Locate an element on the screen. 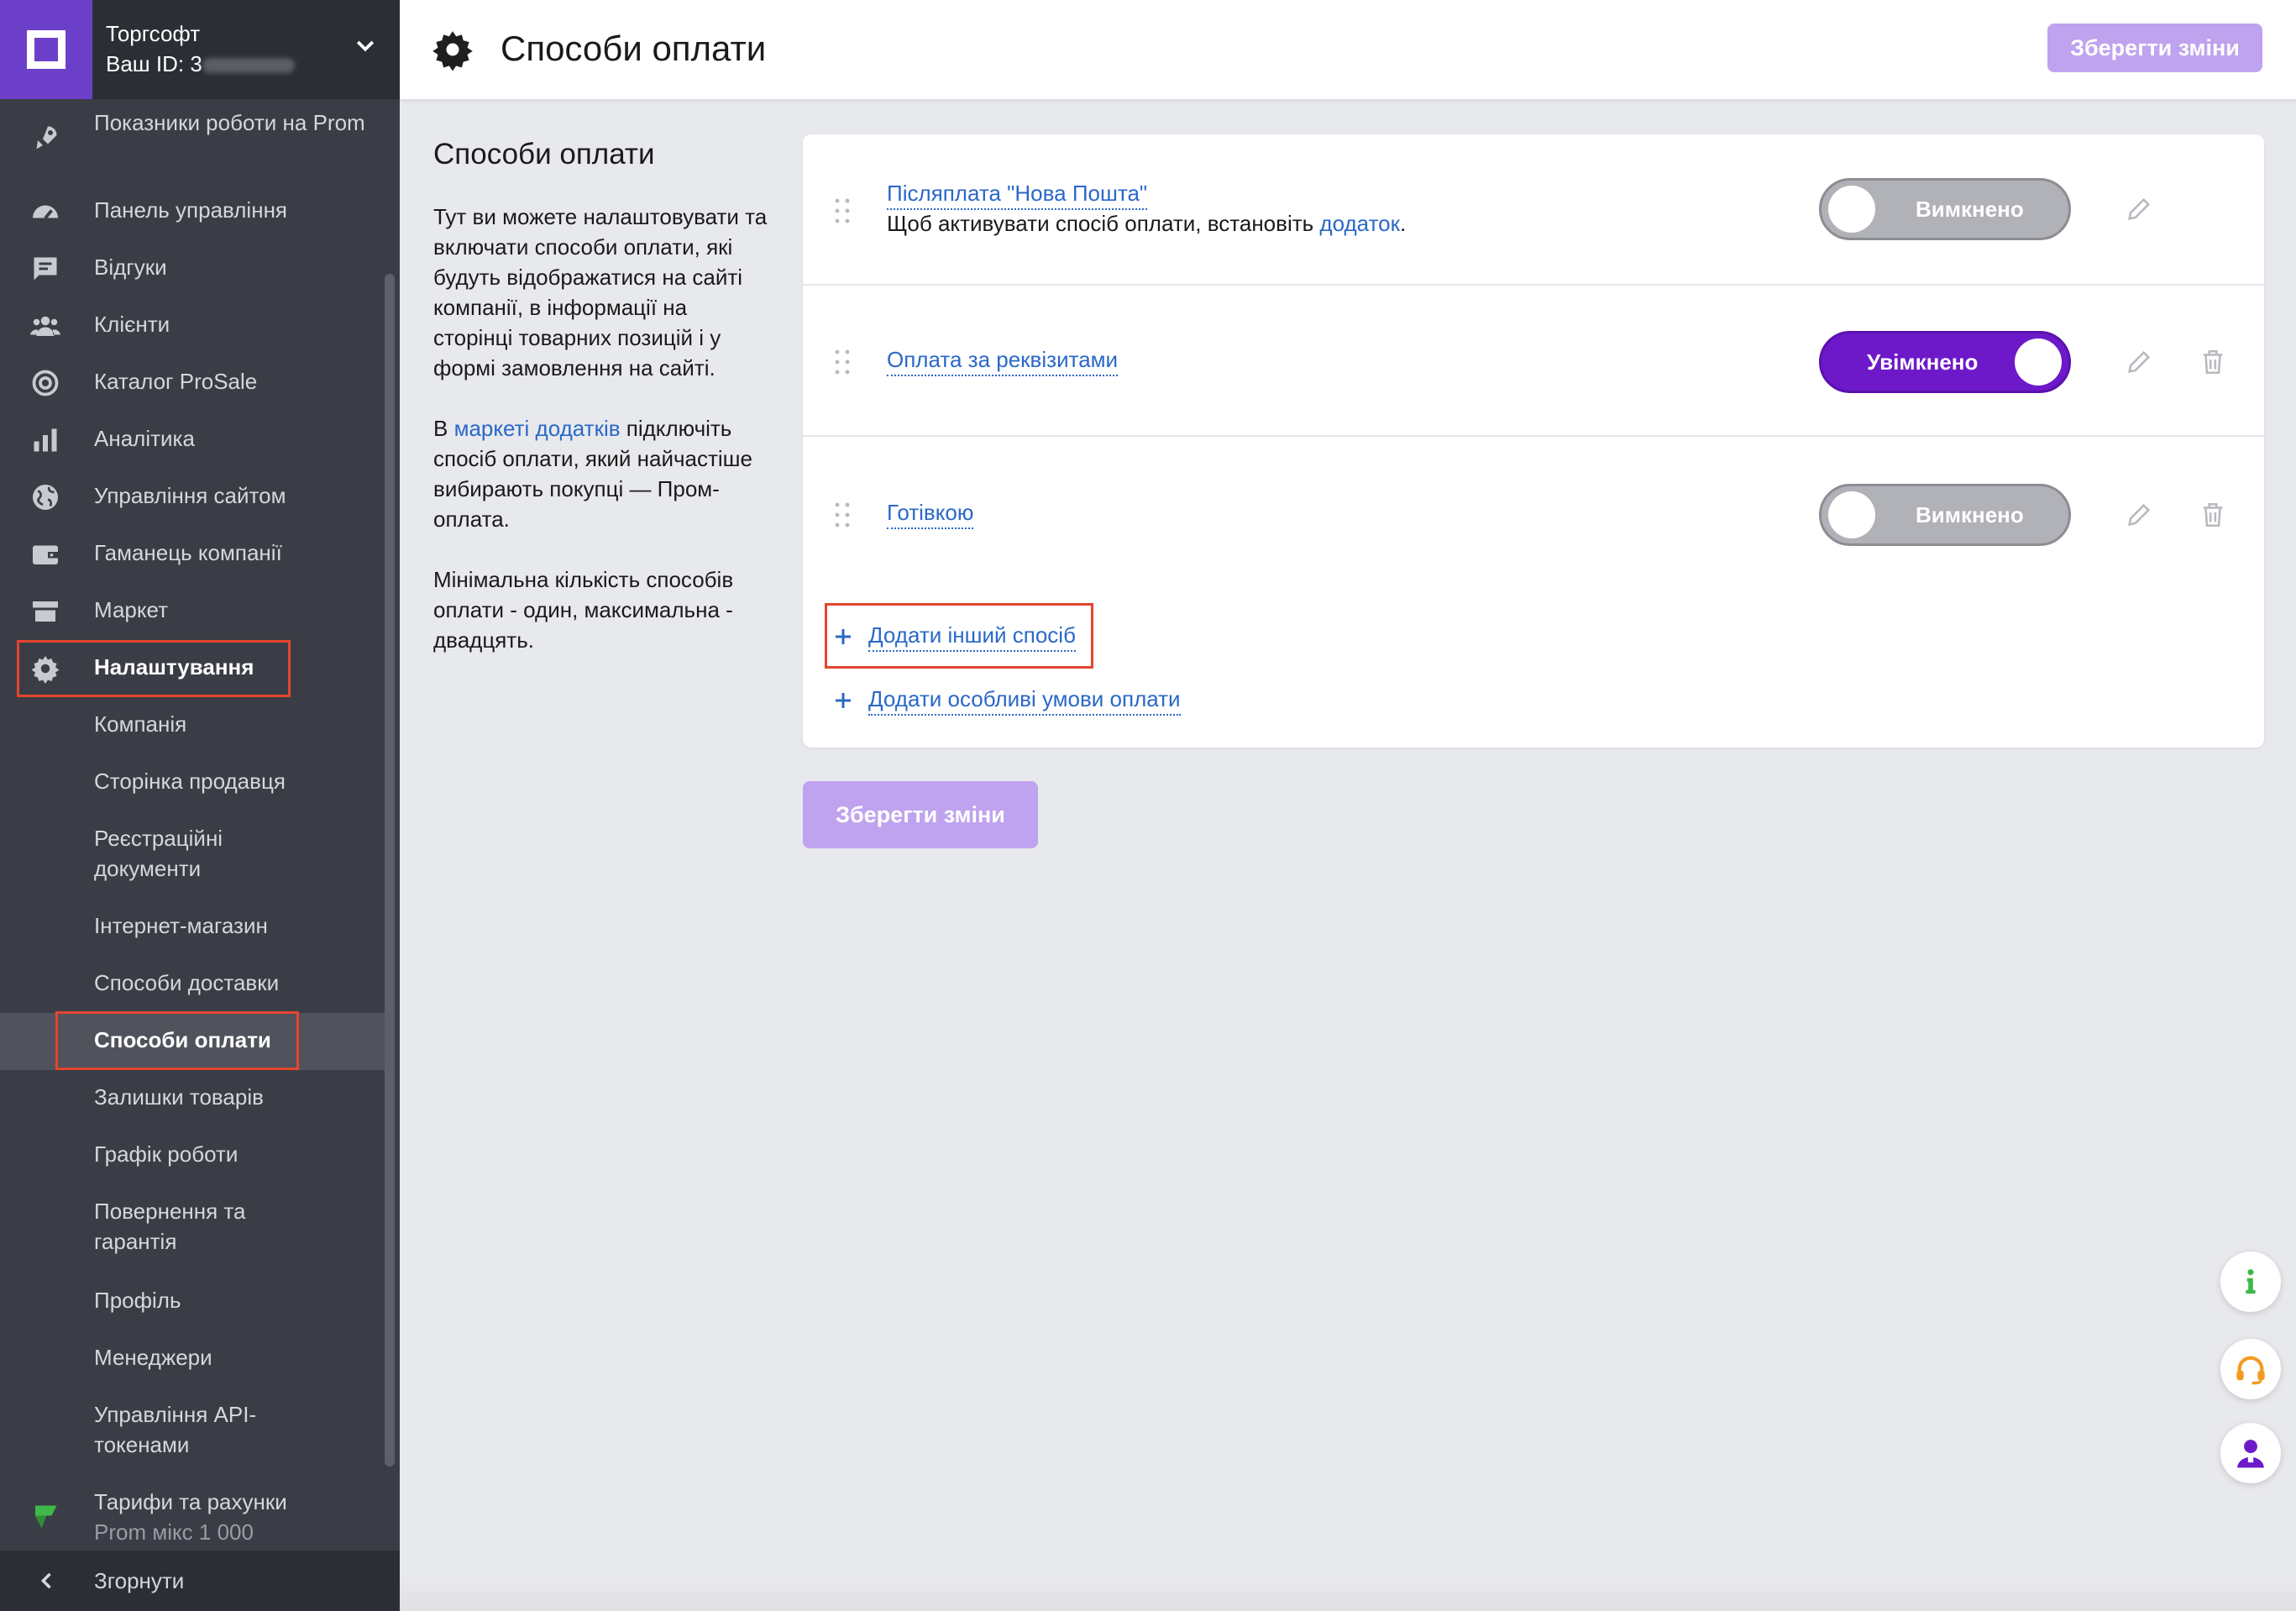 The width and height of the screenshot is (2296, 1611). dashboard-icon is located at coordinates (45, 212).